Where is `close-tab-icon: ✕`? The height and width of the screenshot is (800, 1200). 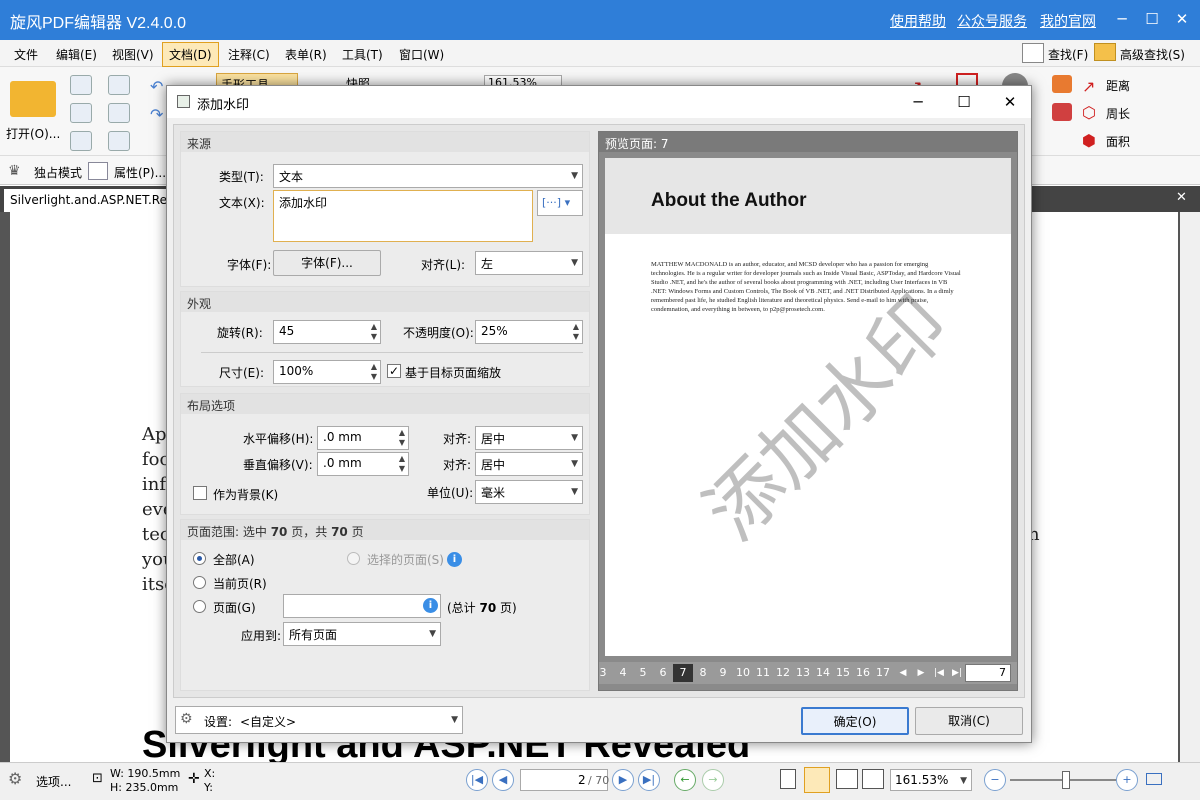
close-tab-icon: ✕ is located at coordinates (1181, 197).